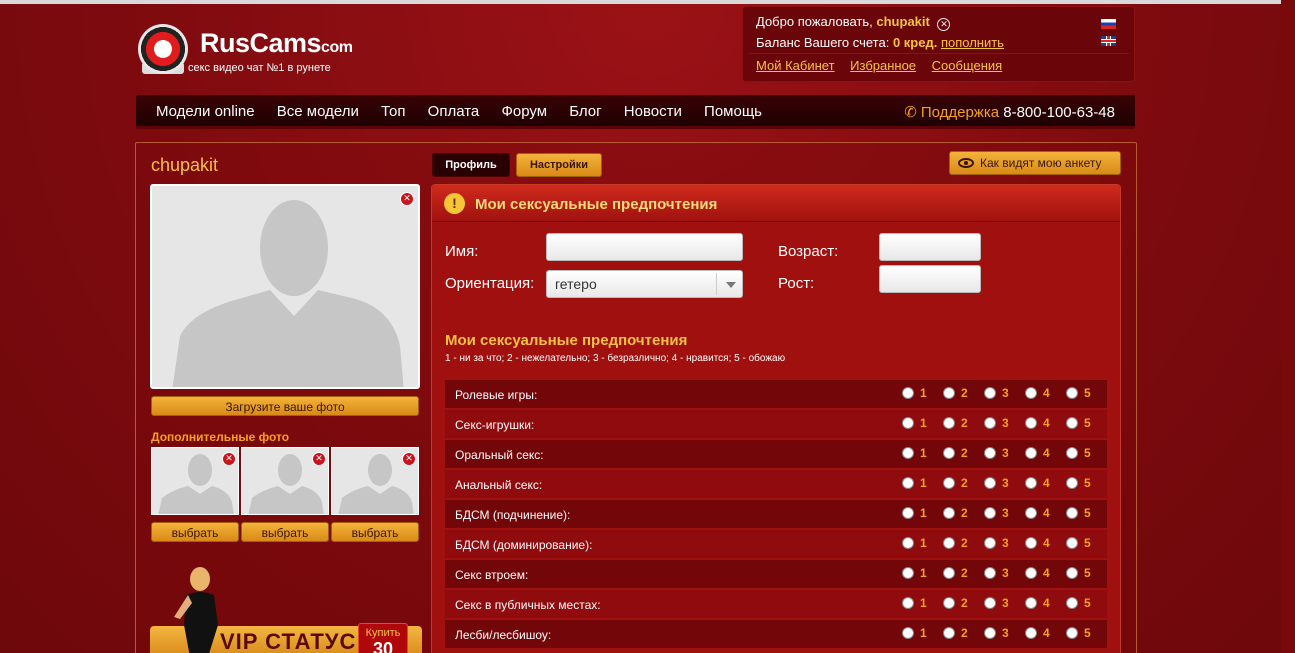 This screenshot has height=653, width=1295. What do you see at coordinates (318, 111) in the screenshot?
I see `nav-all-models: Все модели` at bounding box center [318, 111].